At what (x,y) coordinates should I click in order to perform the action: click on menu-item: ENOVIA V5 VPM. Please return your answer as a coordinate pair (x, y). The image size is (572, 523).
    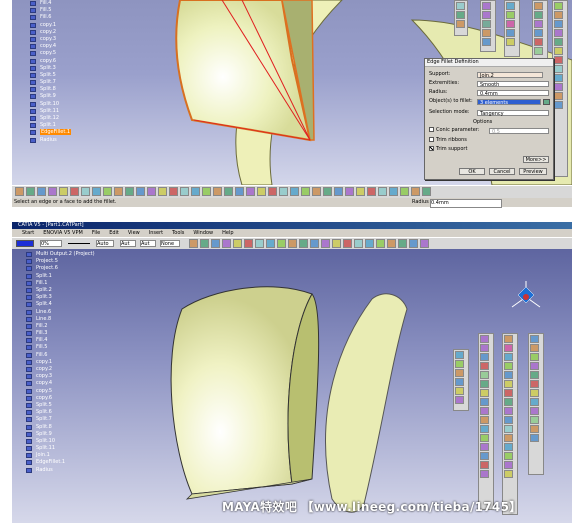
    Looking at the image, I should click on (63, 233).